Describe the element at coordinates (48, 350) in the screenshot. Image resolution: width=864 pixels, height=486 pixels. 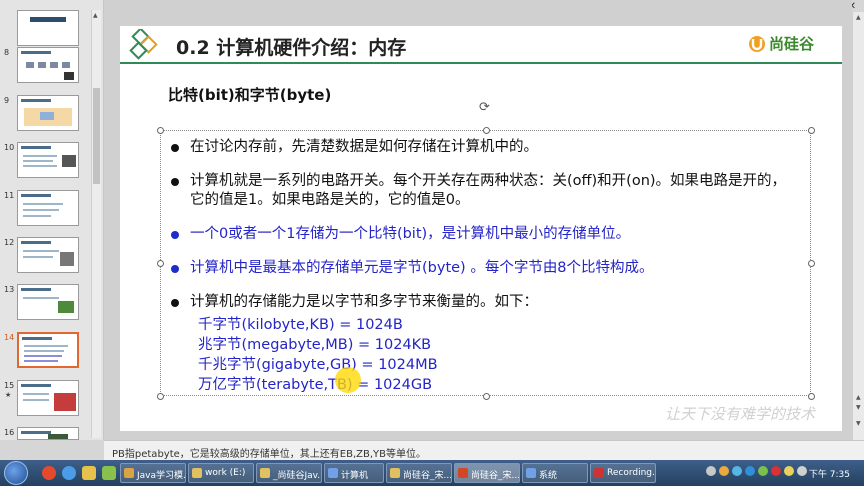
I see `slide-thumbnail-active` at that location.